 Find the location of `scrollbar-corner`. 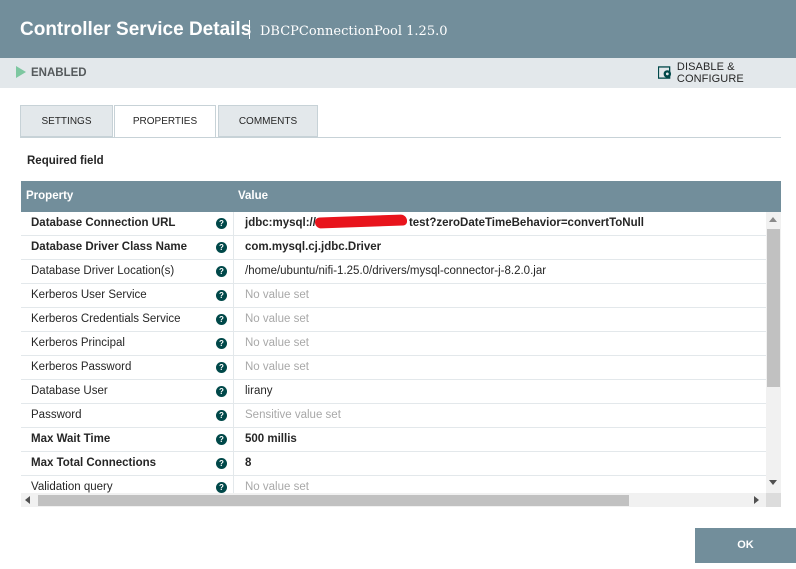

scrollbar-corner is located at coordinates (773, 500).